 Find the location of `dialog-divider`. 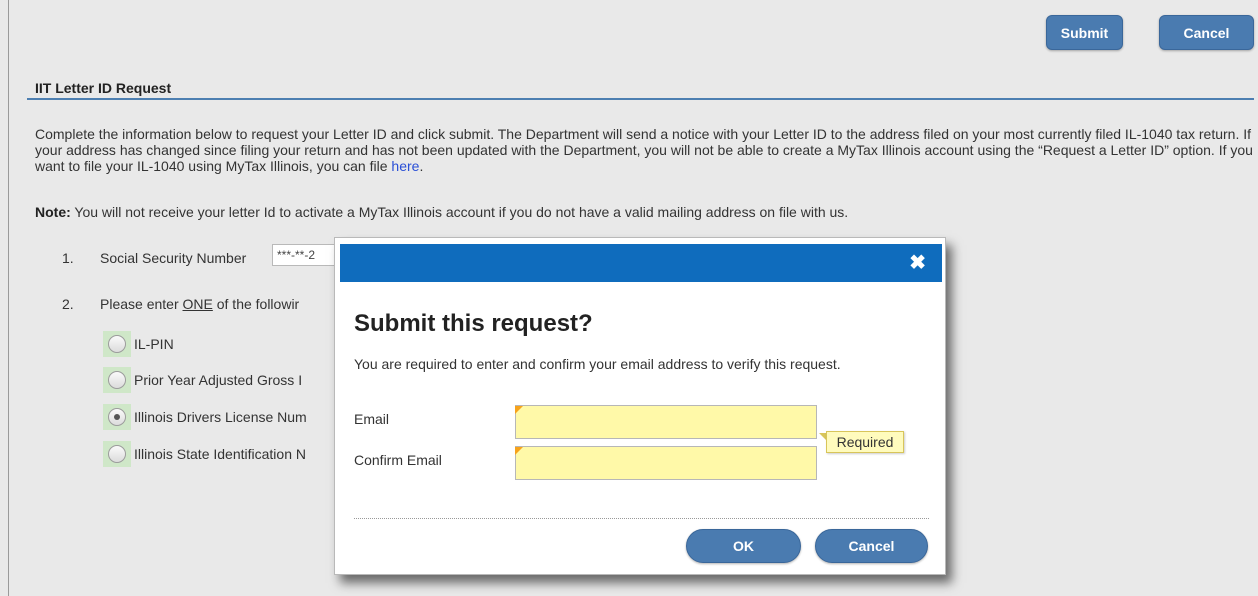

dialog-divider is located at coordinates (641, 518).